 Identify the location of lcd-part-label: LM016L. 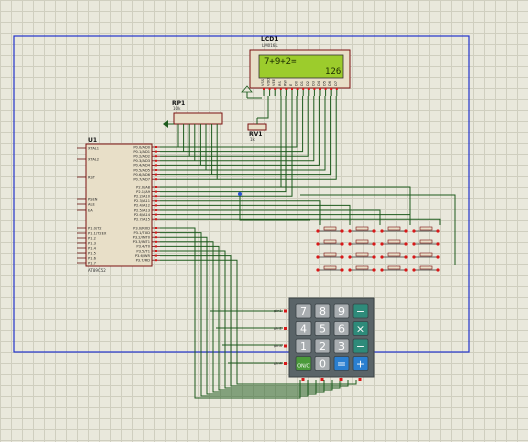
(270, 45).